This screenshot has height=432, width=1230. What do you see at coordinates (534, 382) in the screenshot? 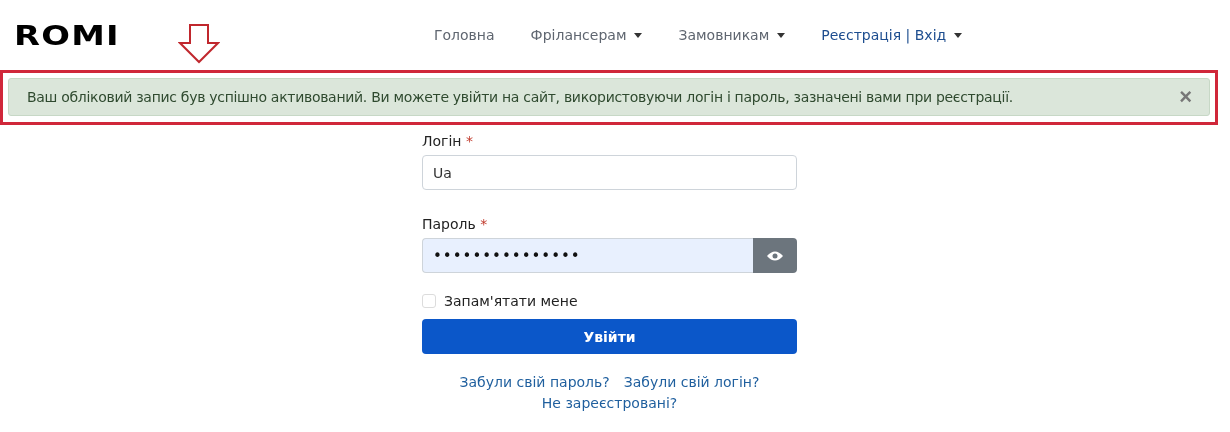
I see `help-link: Забули свій пароль?` at bounding box center [534, 382].